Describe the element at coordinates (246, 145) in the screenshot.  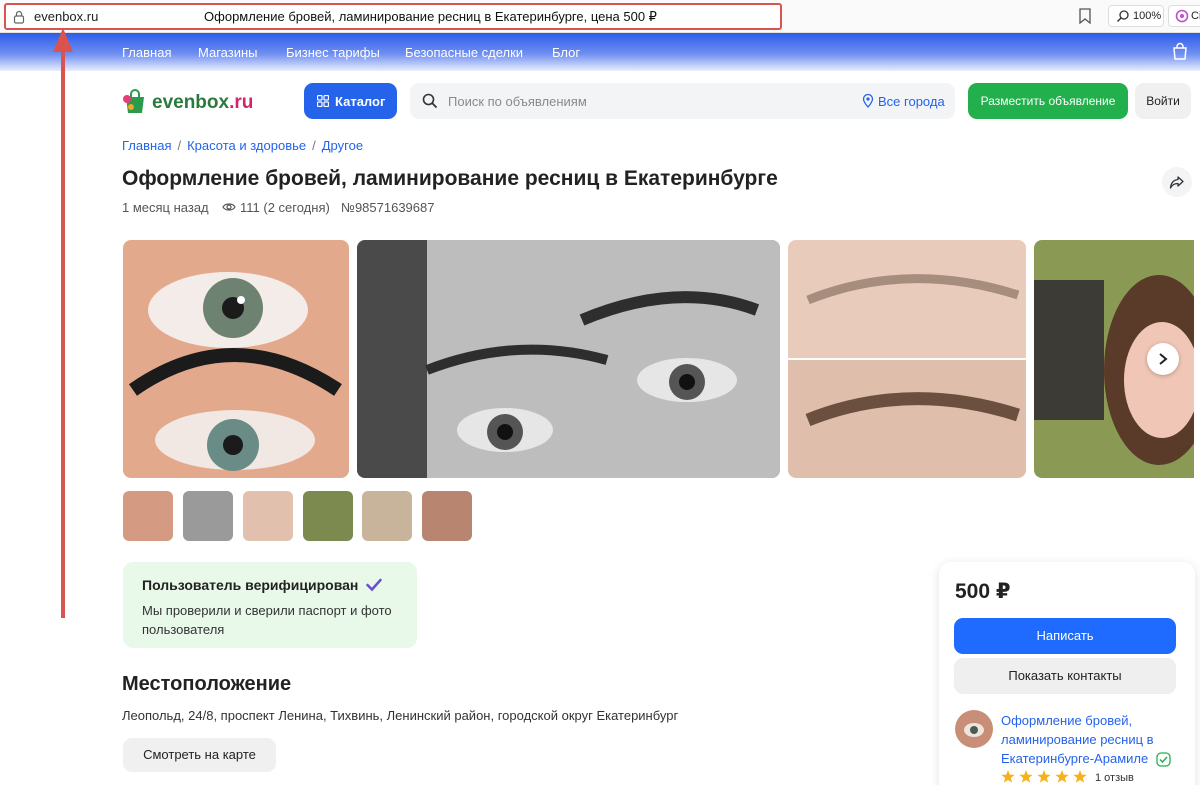
I see `breadcrumb-beauty: Красота и здоровье` at that location.